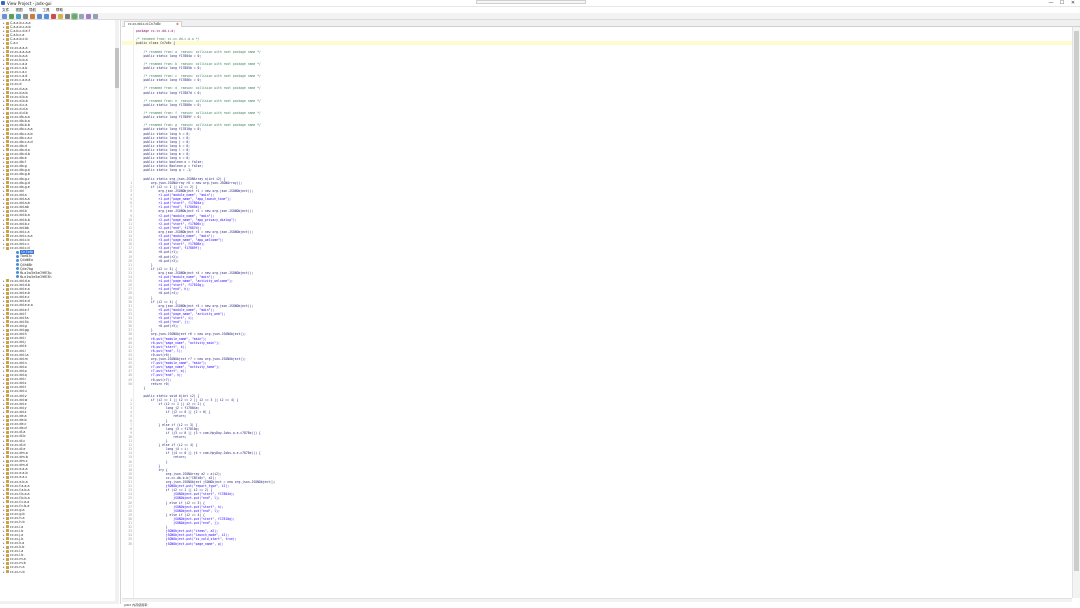 Image resolution: width=1080 pixels, height=608 pixels. Describe the element at coordinates (95, 16) in the screenshot. I see `gear-icon` at that location.